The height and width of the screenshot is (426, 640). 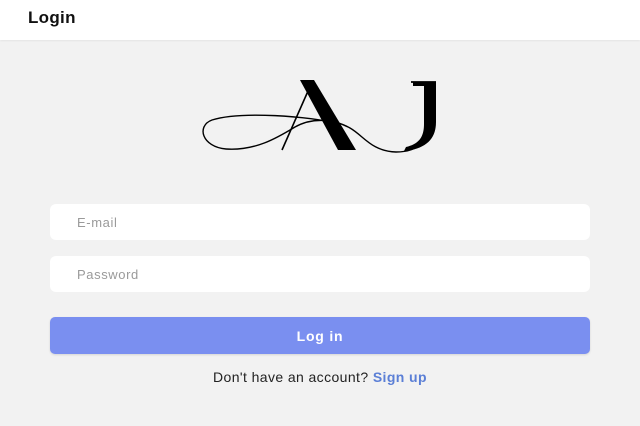 I want to click on app-header: Login, so click(x=320, y=20).